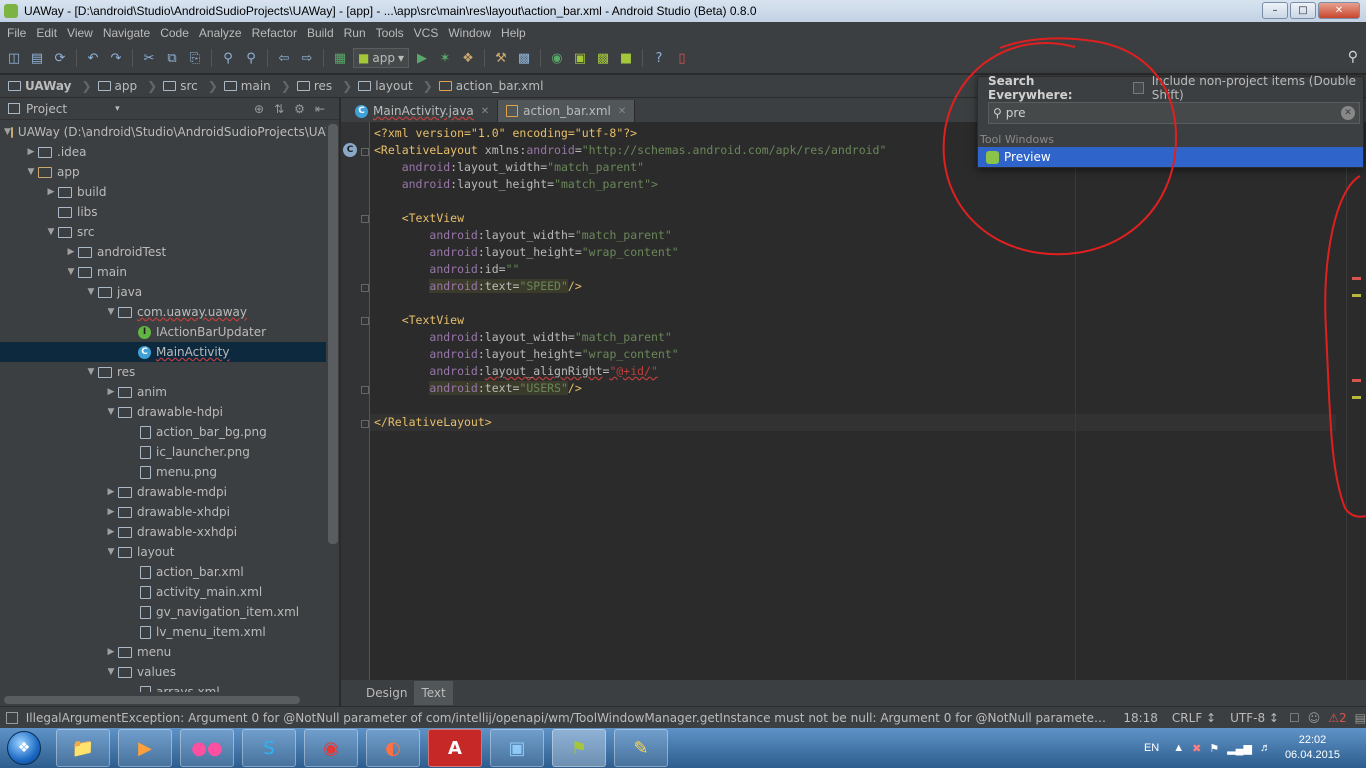 Image resolution: width=1366 pixels, height=768 pixels. Describe the element at coordinates (207, 748) in the screenshot. I see `flickr-icon: ●●` at that location.